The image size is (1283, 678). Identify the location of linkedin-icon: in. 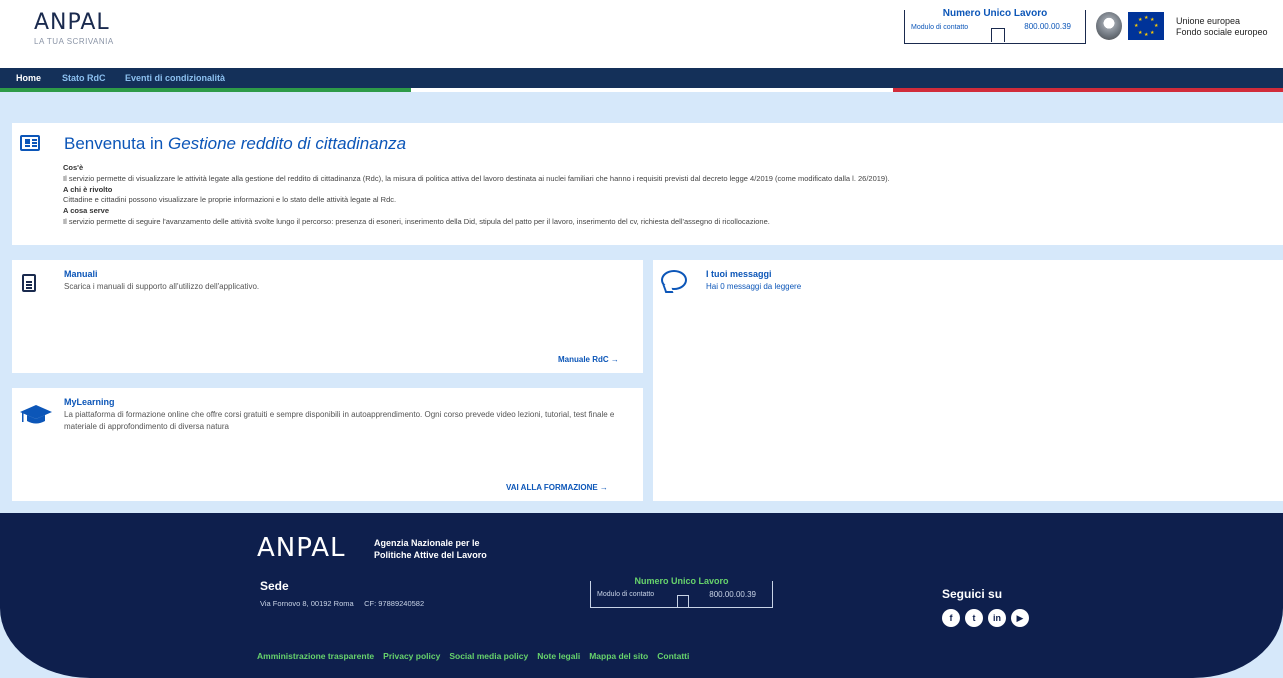
(997, 618).